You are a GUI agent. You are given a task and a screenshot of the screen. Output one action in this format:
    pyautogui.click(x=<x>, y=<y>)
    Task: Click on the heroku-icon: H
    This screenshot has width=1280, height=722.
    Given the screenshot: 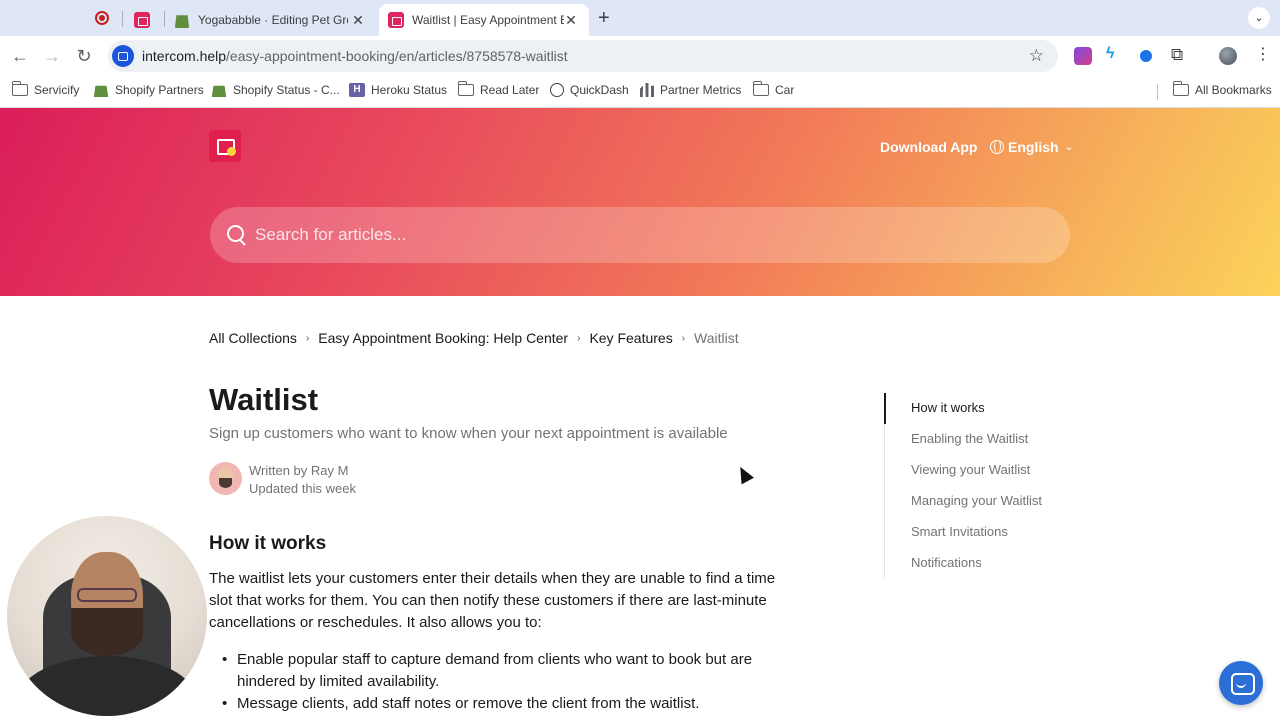 What is the action you would take?
    pyautogui.click(x=357, y=90)
    